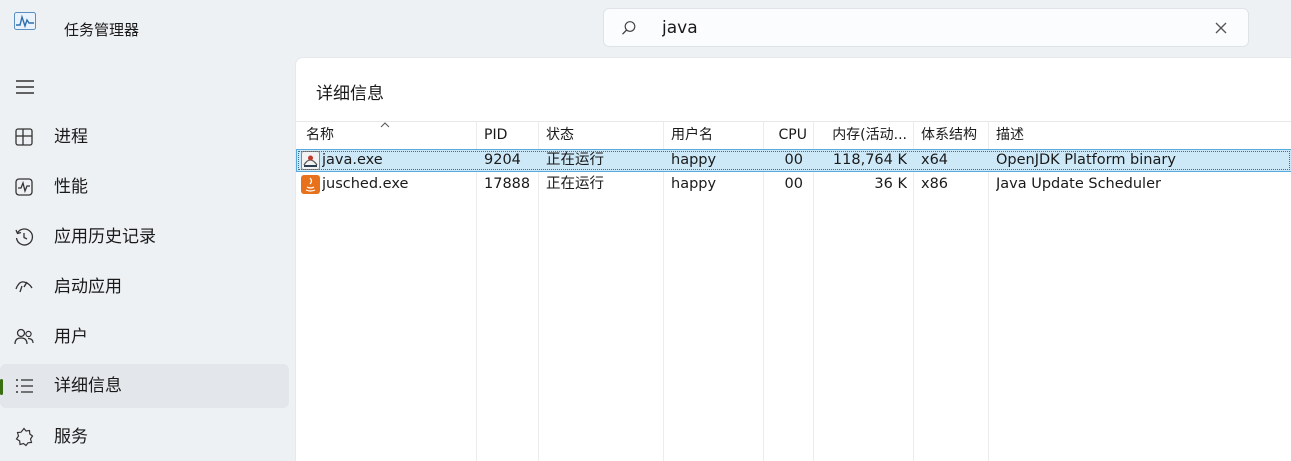 This screenshot has height=461, width=1291. What do you see at coordinates (24, 287) in the screenshot?
I see `startup-icon` at bounding box center [24, 287].